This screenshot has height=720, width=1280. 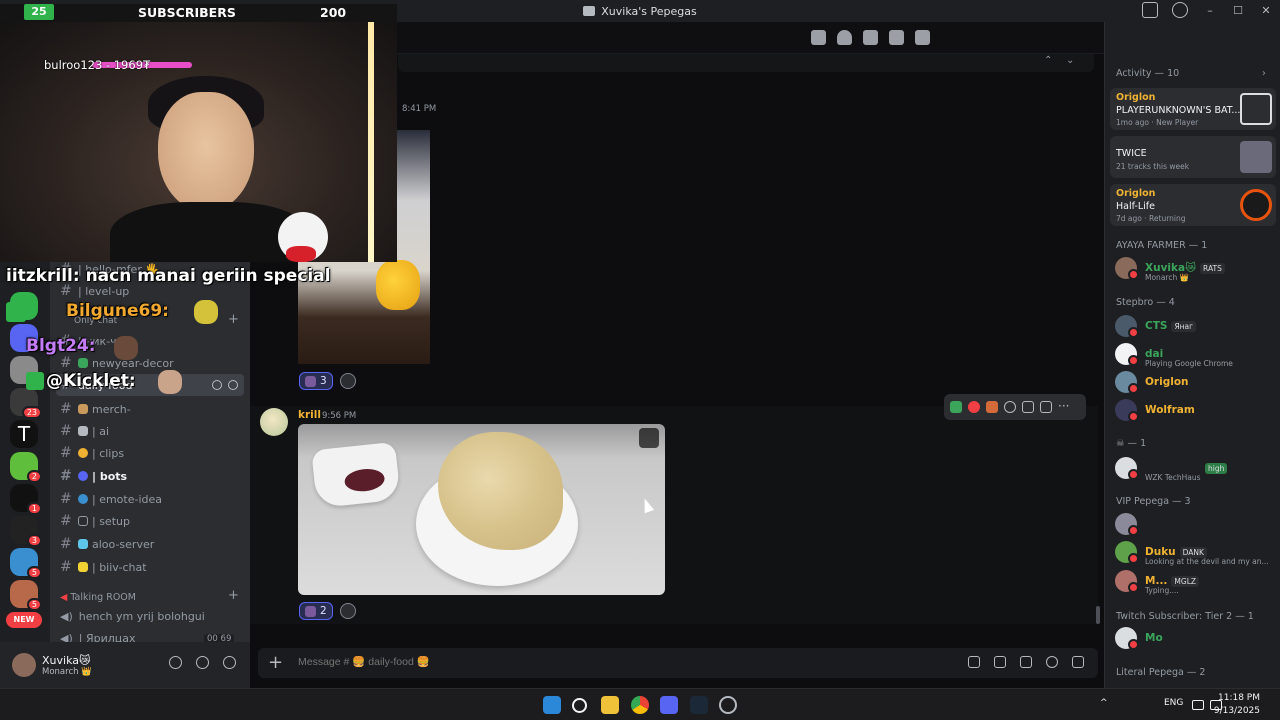 I want to click on server-icon-9: 5, so click(x=26, y=563).